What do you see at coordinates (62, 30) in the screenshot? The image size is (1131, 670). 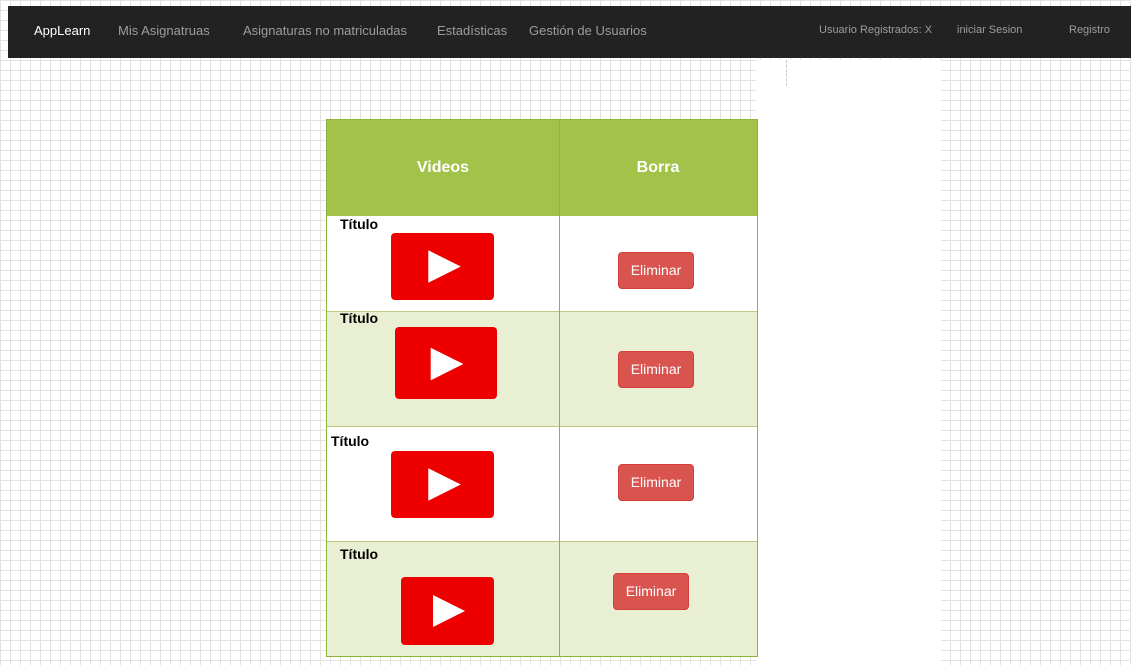 I see `brand-link: AppLearn` at bounding box center [62, 30].